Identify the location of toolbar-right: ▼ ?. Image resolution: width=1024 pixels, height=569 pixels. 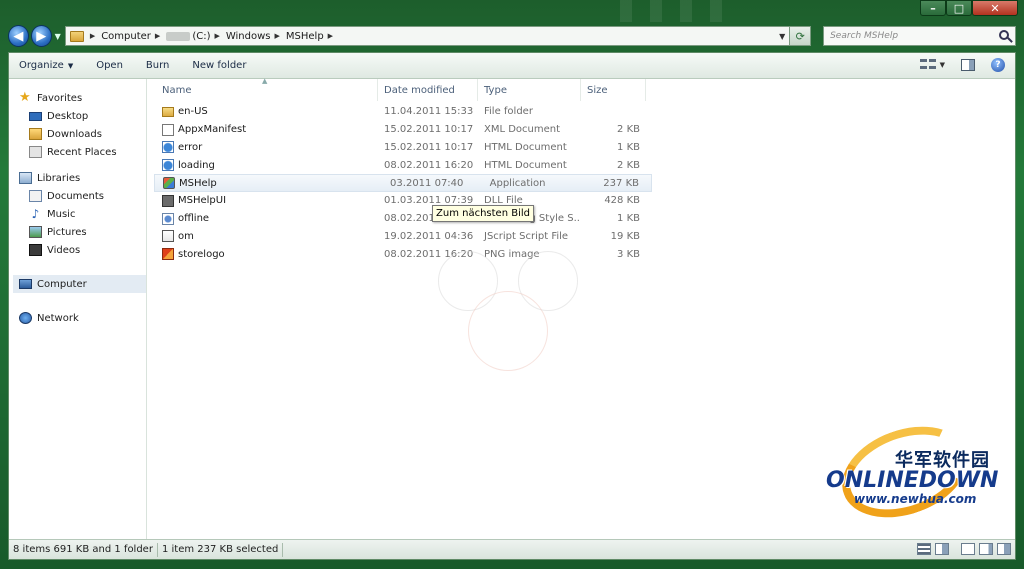
(962, 65).